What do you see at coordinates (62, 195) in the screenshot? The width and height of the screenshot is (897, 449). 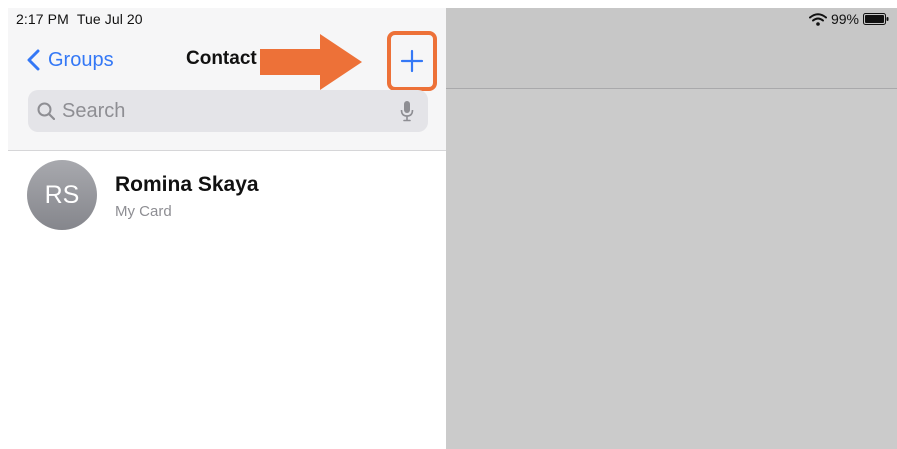 I see `avatar: RS` at bounding box center [62, 195].